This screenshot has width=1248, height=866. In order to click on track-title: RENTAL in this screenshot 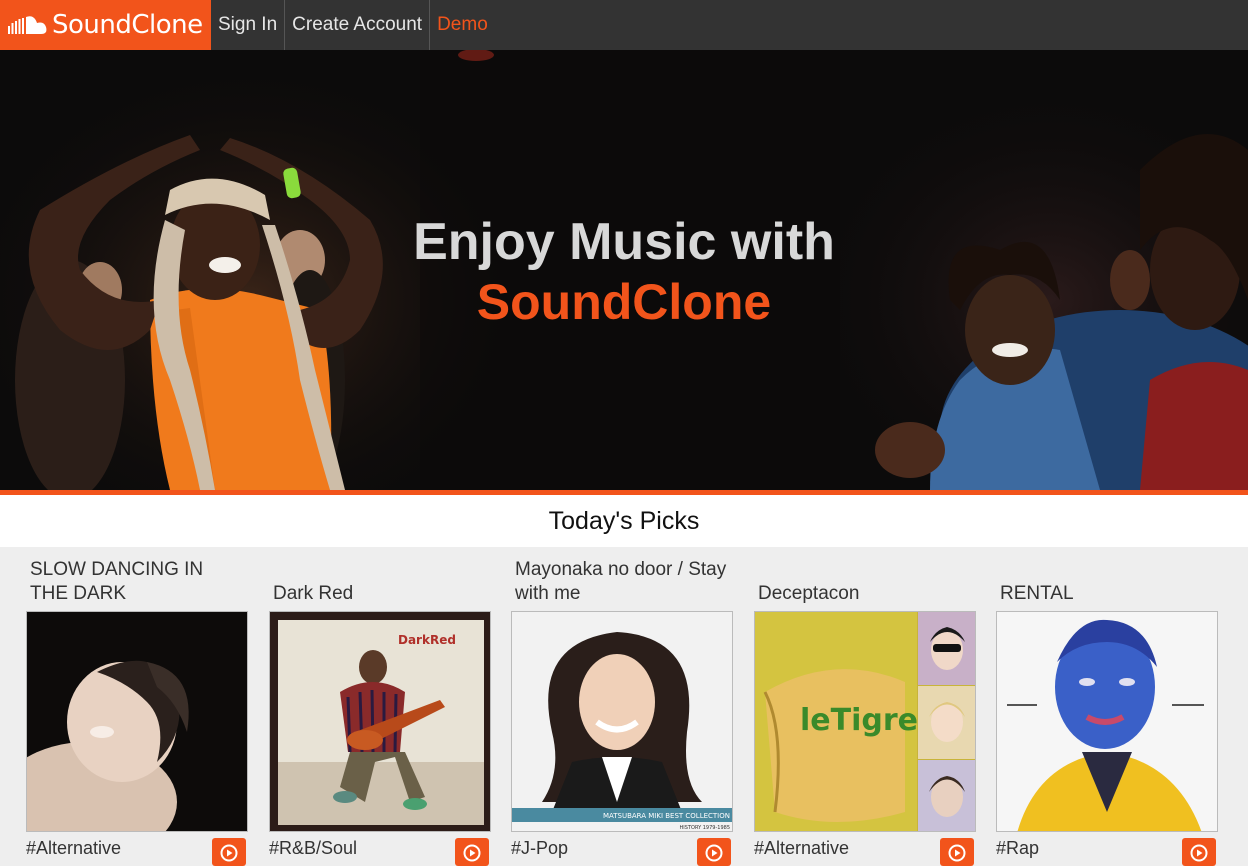, I will do `click(1108, 594)`.